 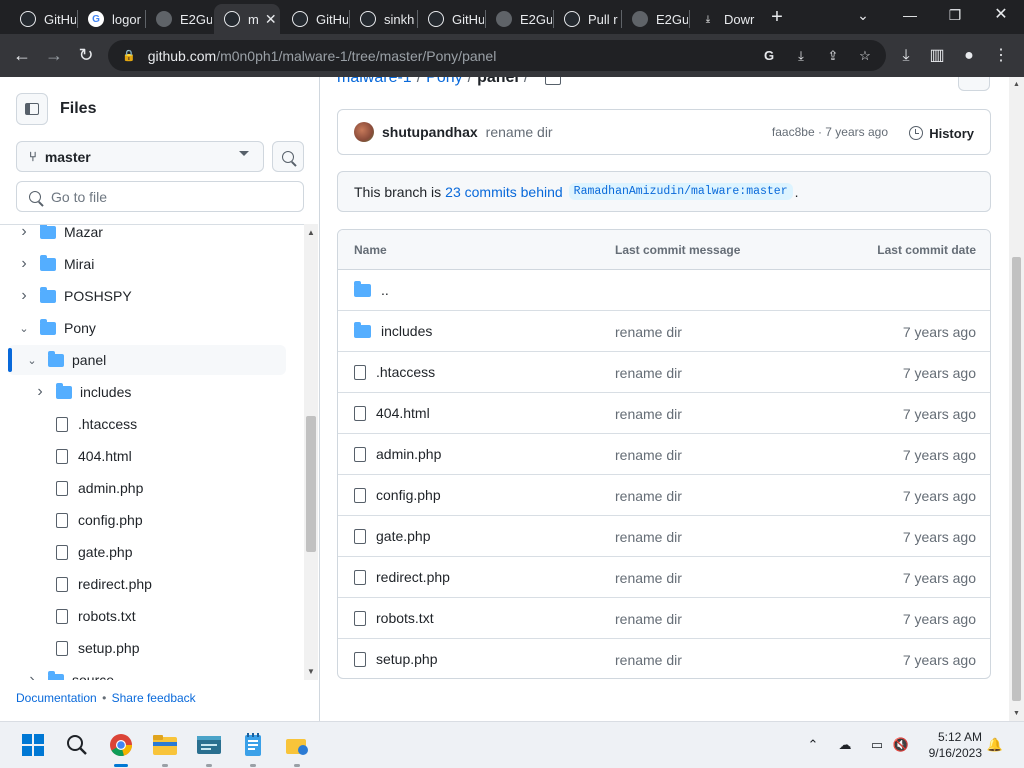 I want to click on file-name-link: setup.php, so click(x=407, y=659).